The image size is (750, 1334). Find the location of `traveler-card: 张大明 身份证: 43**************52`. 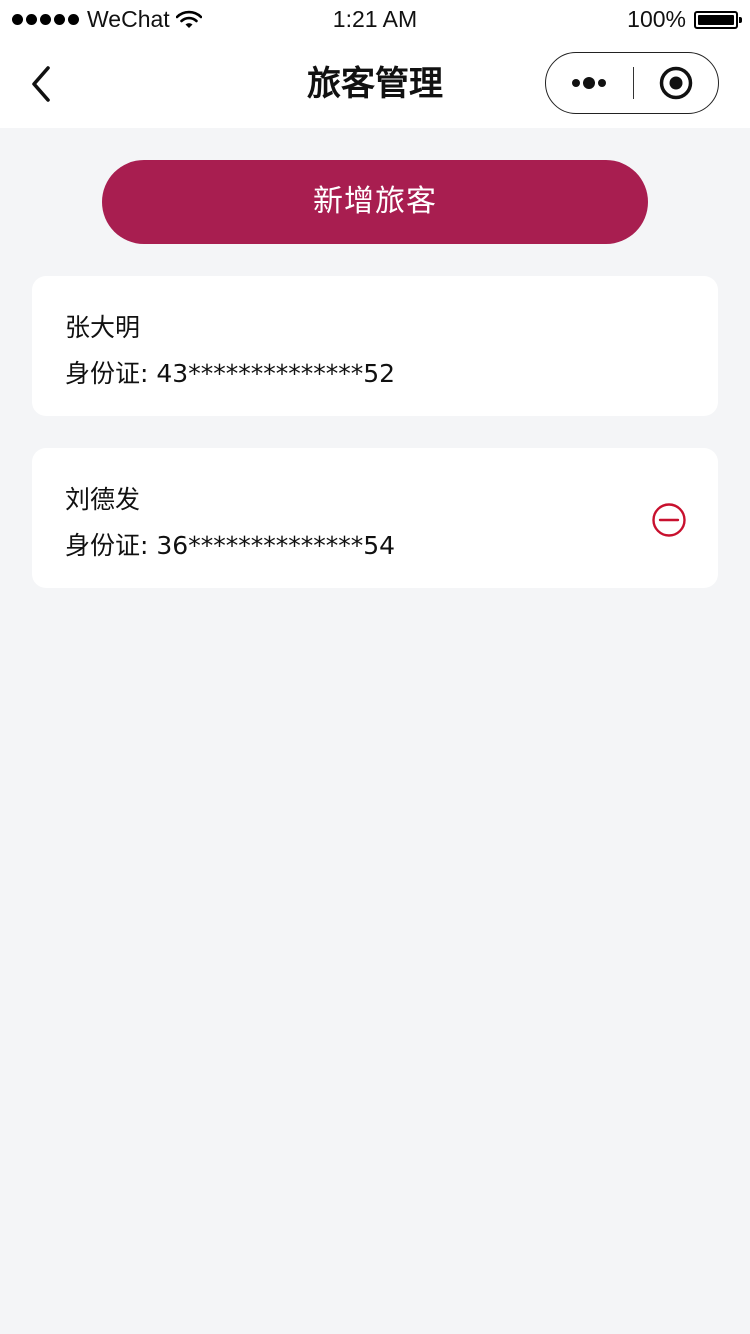

traveler-card: 张大明 身份证: 43**************52 is located at coordinates (375, 346).